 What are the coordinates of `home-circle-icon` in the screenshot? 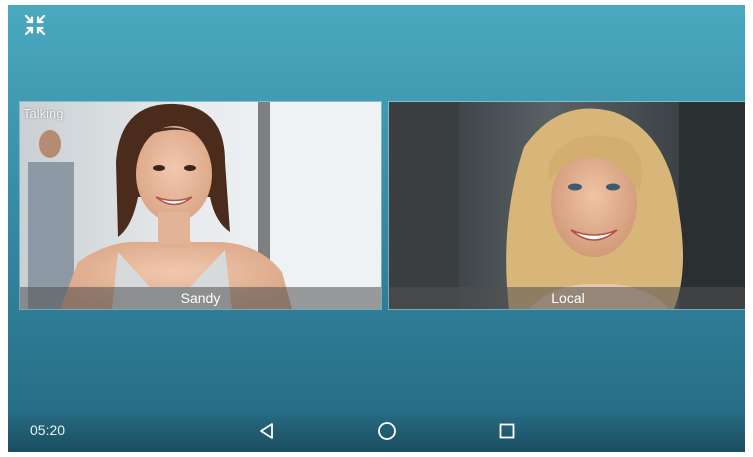 It's located at (387, 431).